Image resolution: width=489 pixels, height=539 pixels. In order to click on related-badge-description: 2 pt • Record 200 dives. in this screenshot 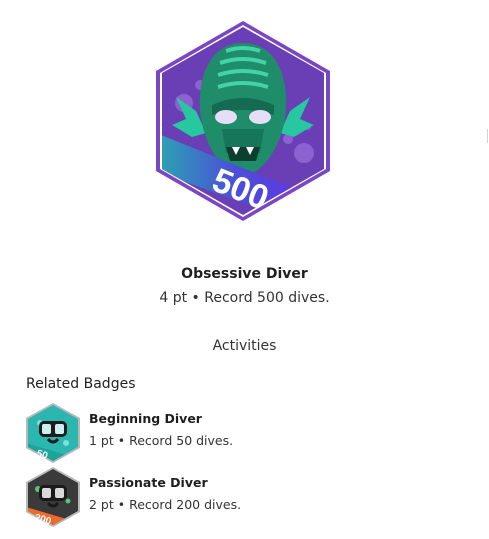, I will do `click(165, 504)`.